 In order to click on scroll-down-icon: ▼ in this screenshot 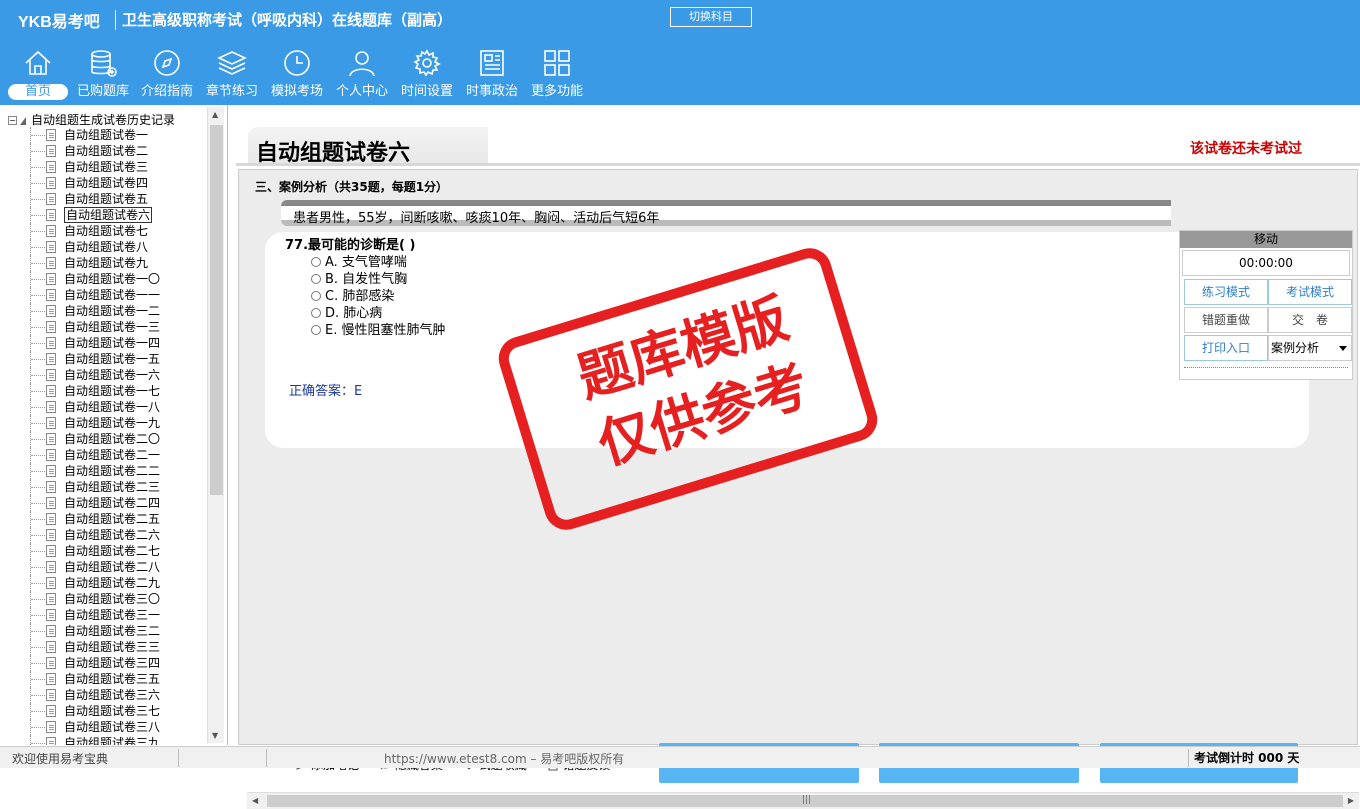, I will do `click(215, 735)`.